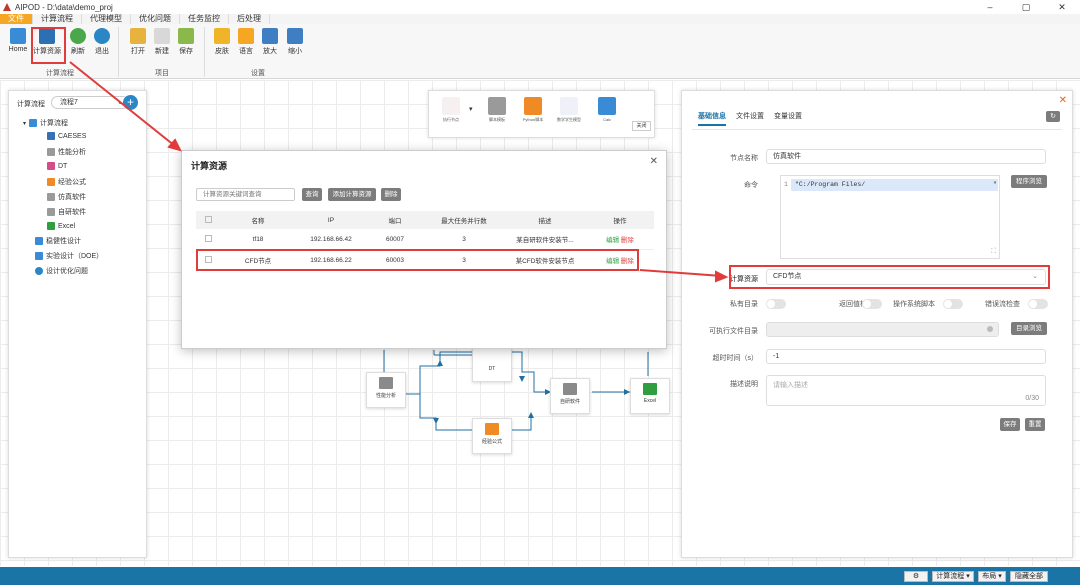  I want to click on settings-button: ⚙, so click(916, 576).